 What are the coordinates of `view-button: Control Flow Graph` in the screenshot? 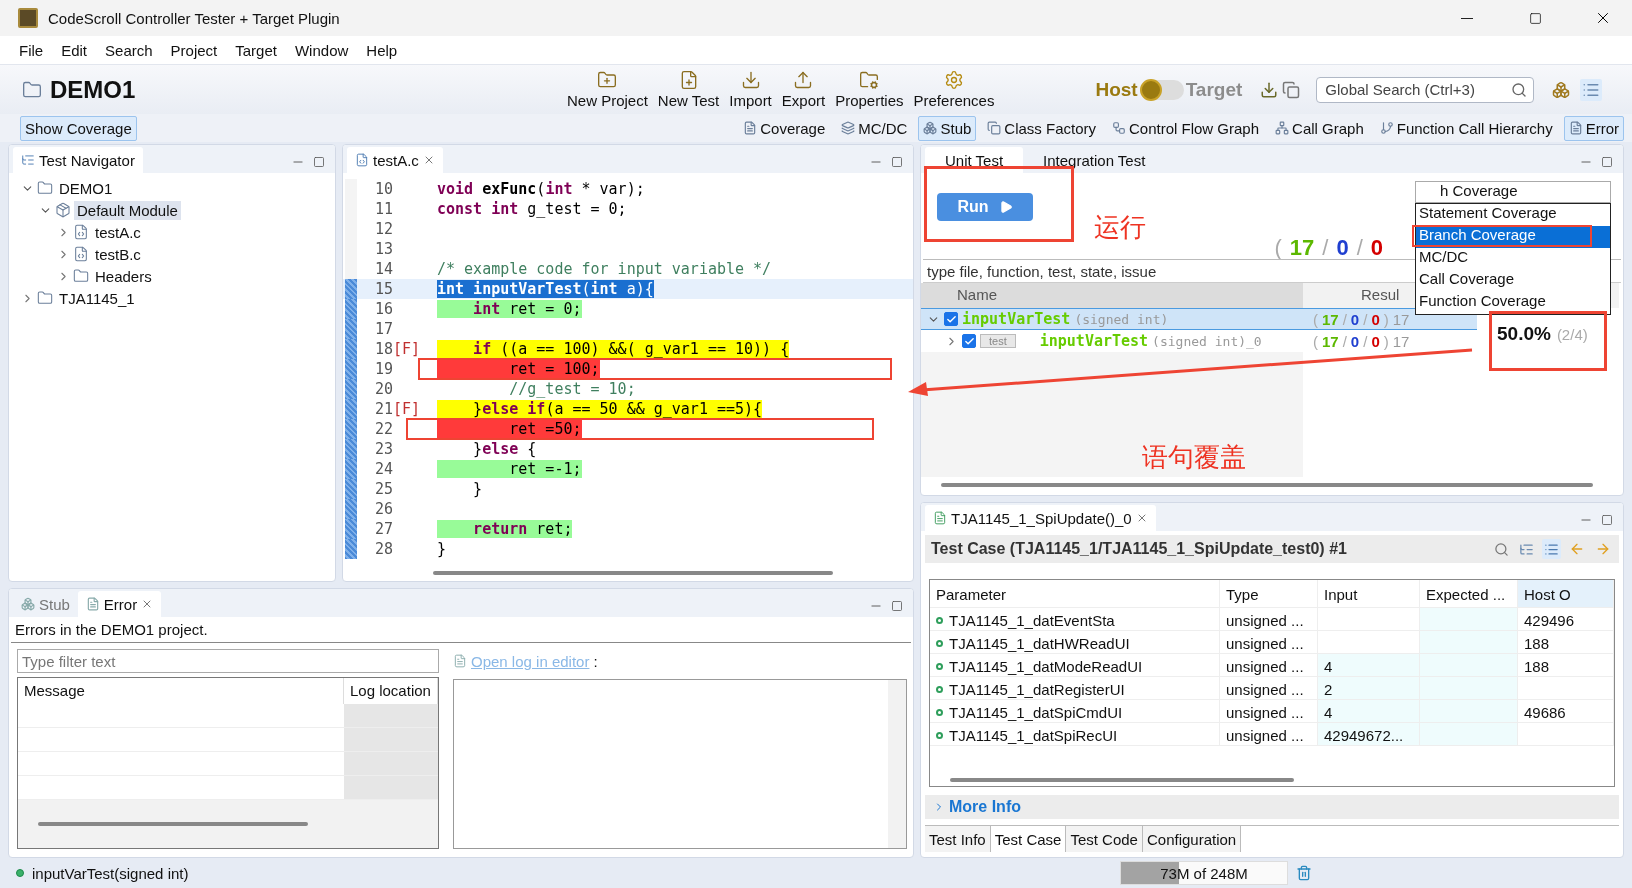 It's located at (1186, 128).